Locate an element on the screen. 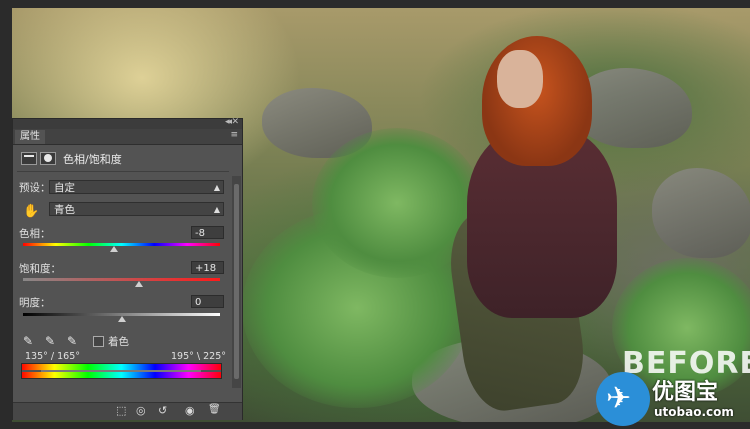 Image resolution: width=750 pixels, height=429 pixels. watermark-url: utobao.com is located at coordinates (694, 412).